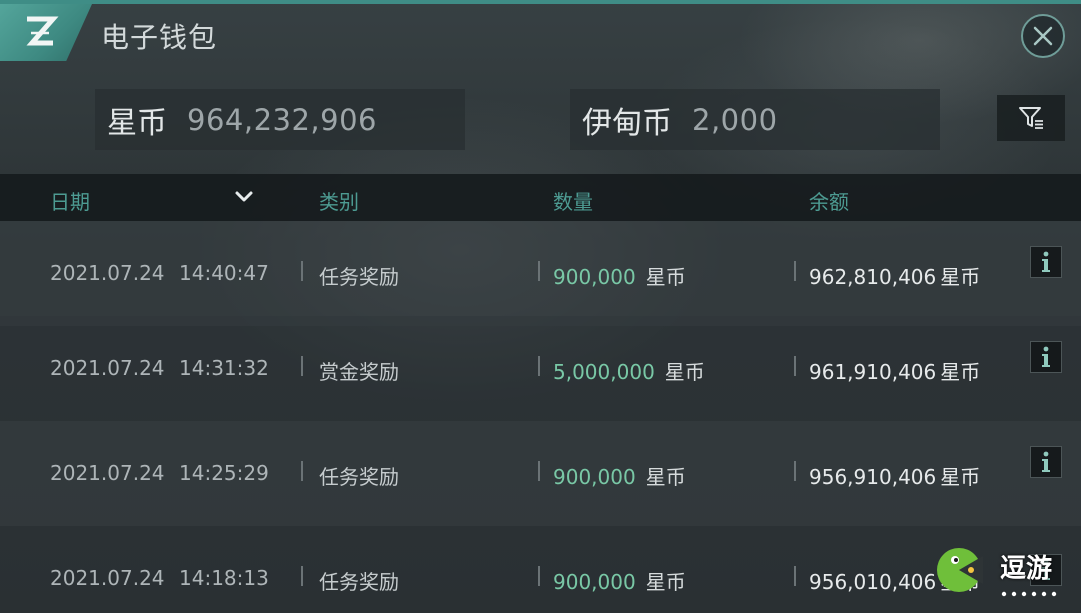  What do you see at coordinates (224, 273) in the screenshot?
I see `row-time: 14:40:47` at bounding box center [224, 273].